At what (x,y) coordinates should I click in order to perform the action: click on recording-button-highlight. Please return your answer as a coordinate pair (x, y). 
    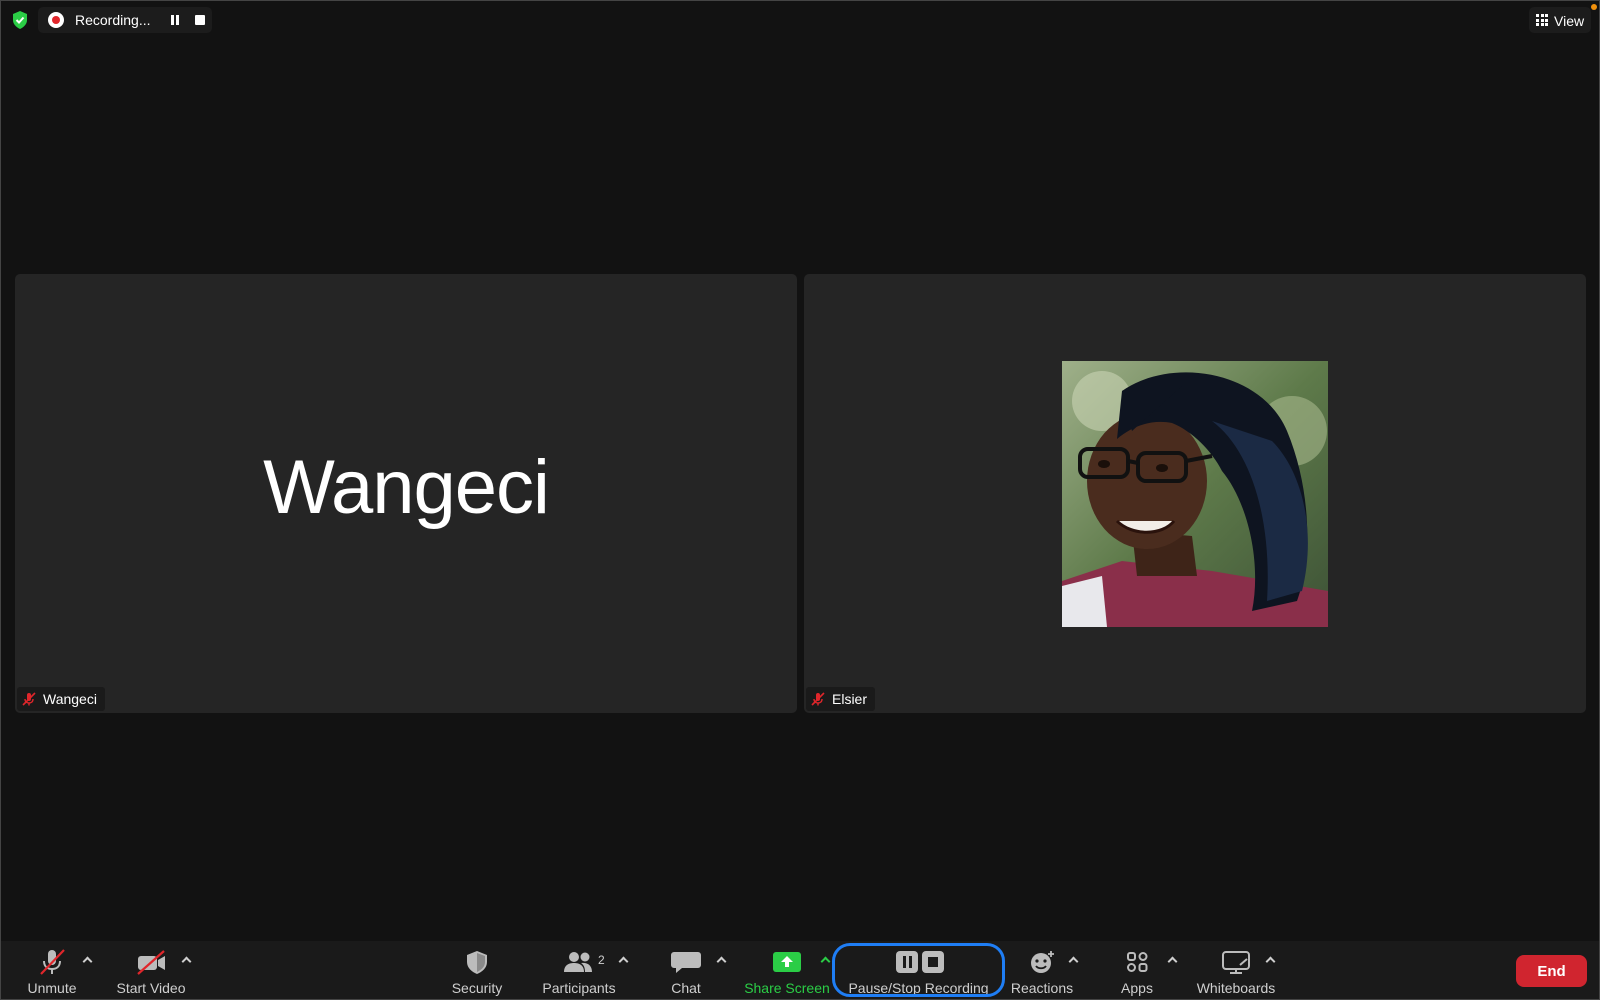
    Looking at the image, I should click on (918, 970).